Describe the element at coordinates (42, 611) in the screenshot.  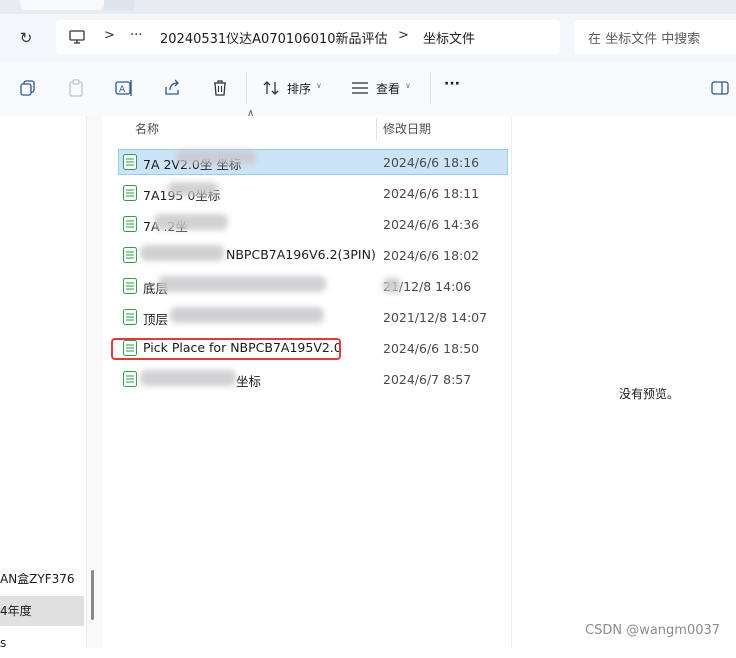
I see `nav-item-selected: 4年度` at that location.